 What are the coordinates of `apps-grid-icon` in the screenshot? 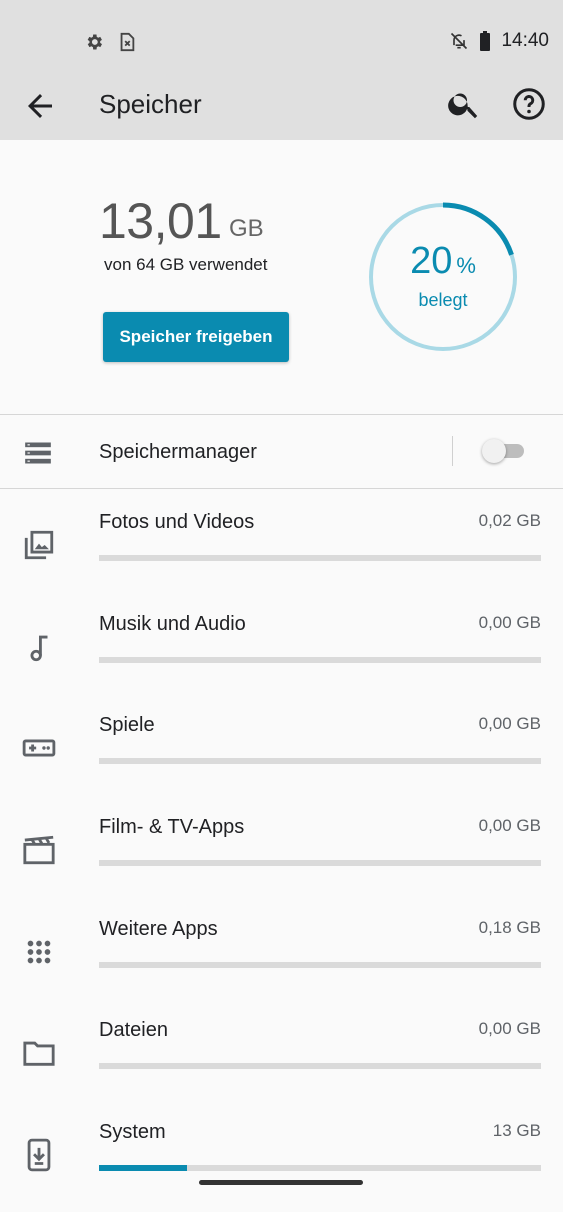 It's located at (39, 952).